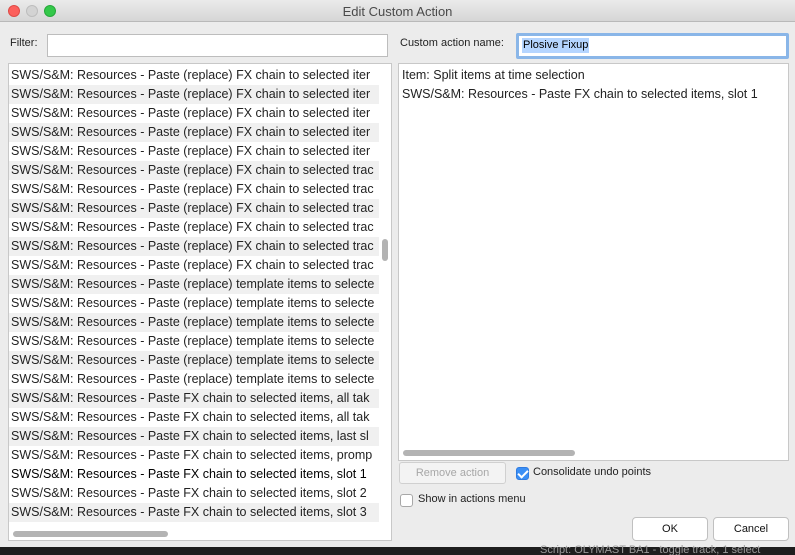  What do you see at coordinates (452, 43) in the screenshot?
I see `custom-action-name-label: Custom action name:` at bounding box center [452, 43].